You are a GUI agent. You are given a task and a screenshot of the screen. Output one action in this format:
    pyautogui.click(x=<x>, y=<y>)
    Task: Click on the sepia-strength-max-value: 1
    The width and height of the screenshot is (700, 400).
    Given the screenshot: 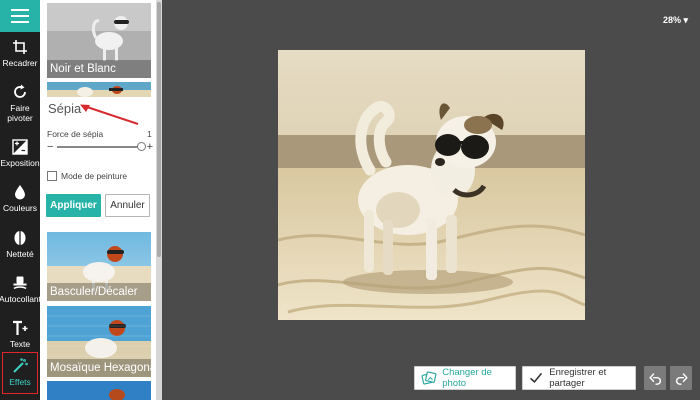 What is the action you would take?
    pyautogui.click(x=149, y=134)
    